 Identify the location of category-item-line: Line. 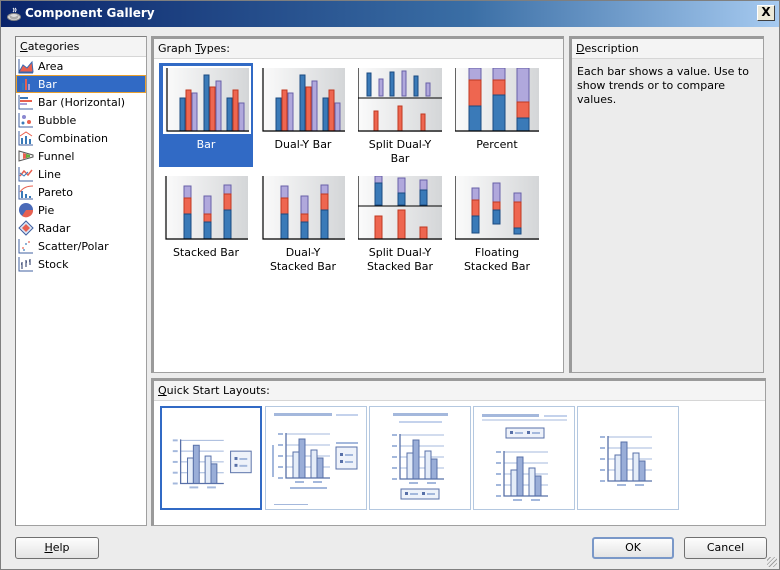
(81, 174).